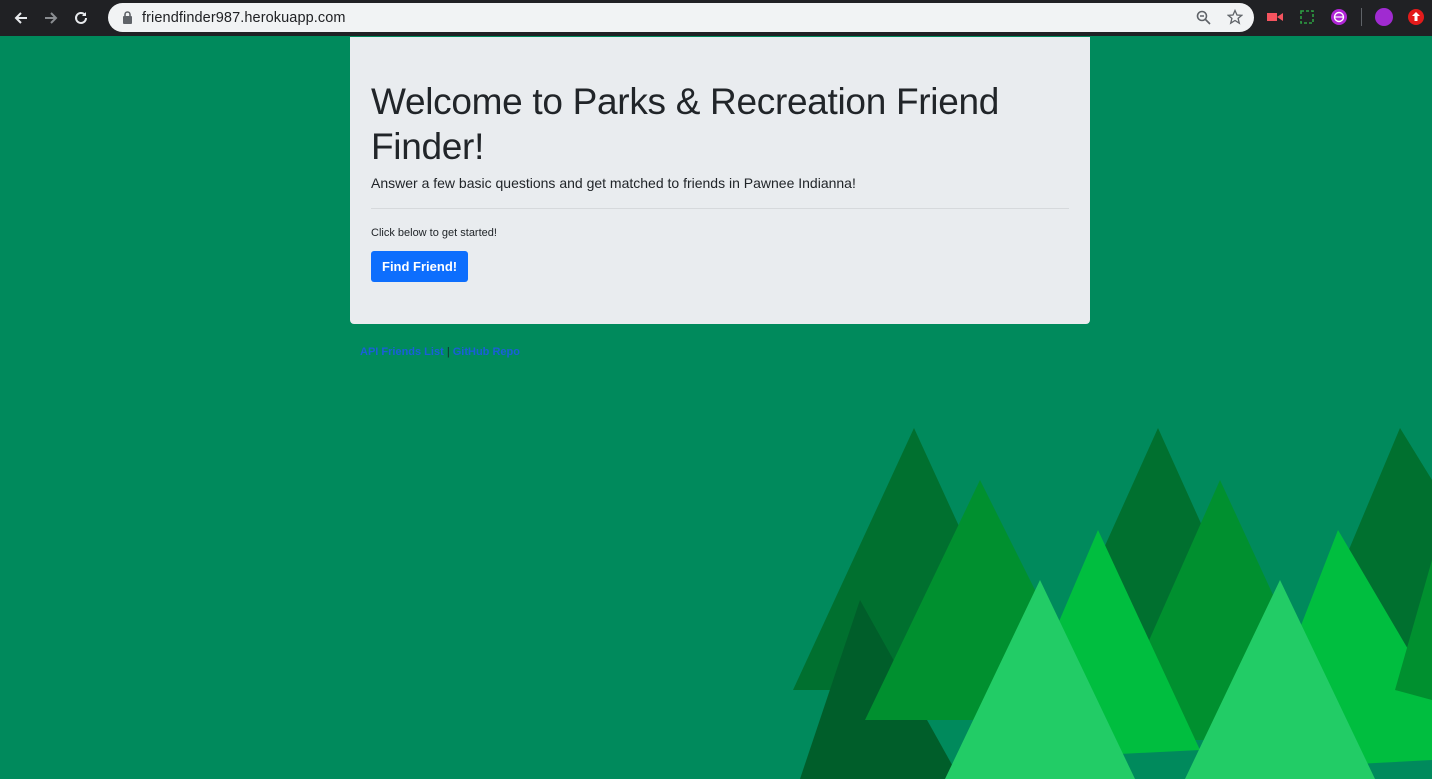 Image resolution: width=1432 pixels, height=779 pixels. Describe the element at coordinates (434, 233) in the screenshot. I see `get-started-text: Click below to get started!` at that location.